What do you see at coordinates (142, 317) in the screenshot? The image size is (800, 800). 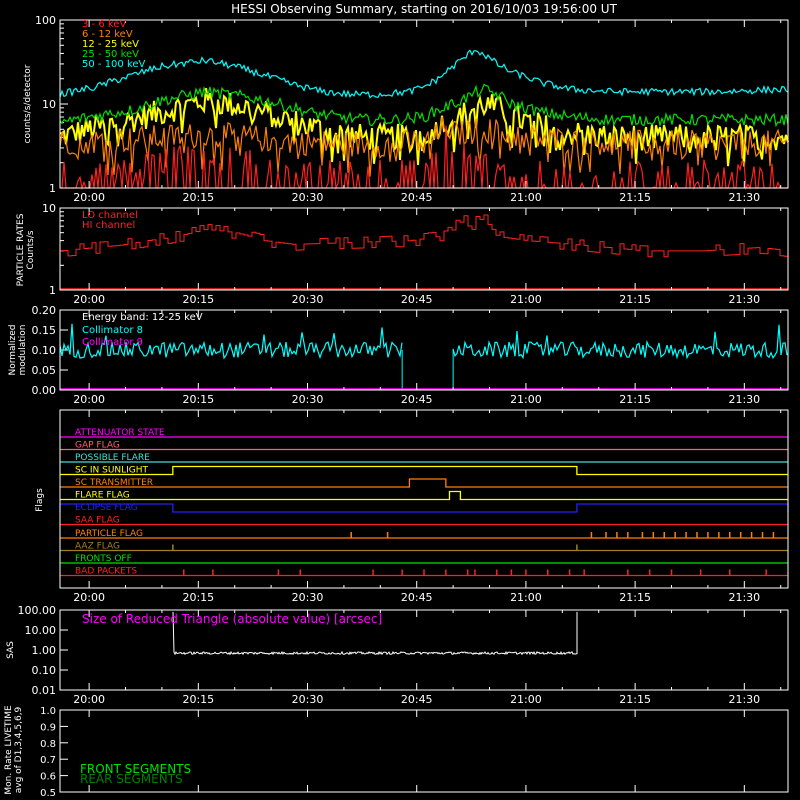 I see `energy-band-label: Energy band: 12-25 keV` at bounding box center [142, 317].